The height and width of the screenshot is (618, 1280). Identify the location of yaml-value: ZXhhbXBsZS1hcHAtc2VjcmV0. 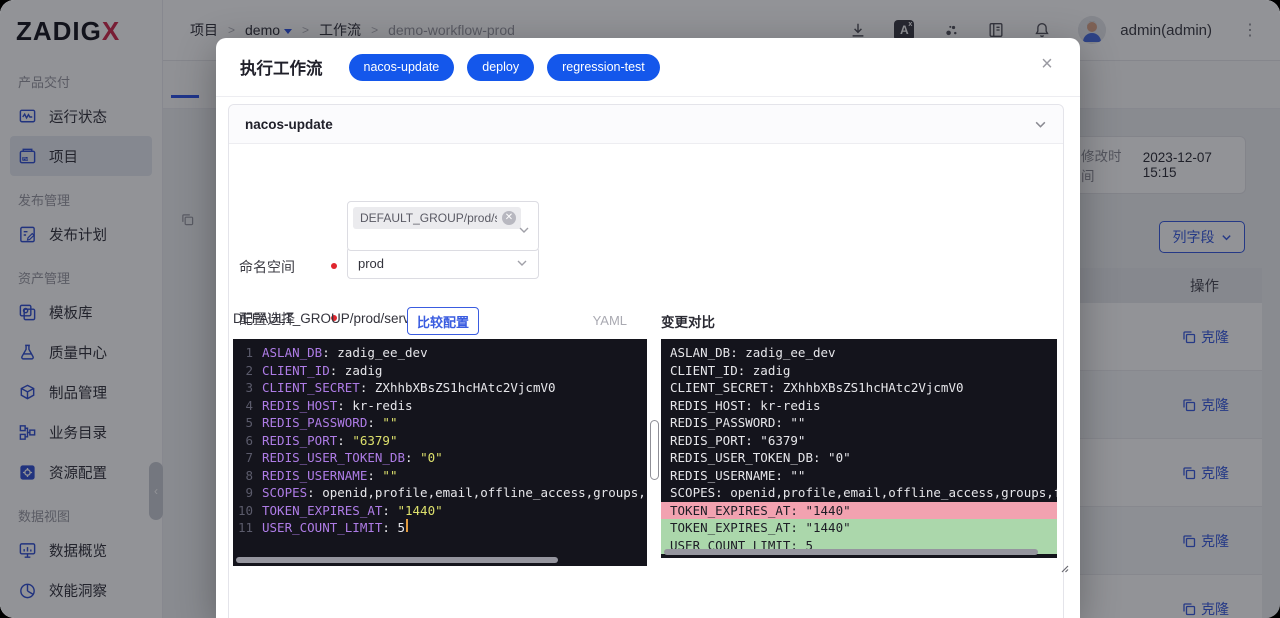
(465, 387).